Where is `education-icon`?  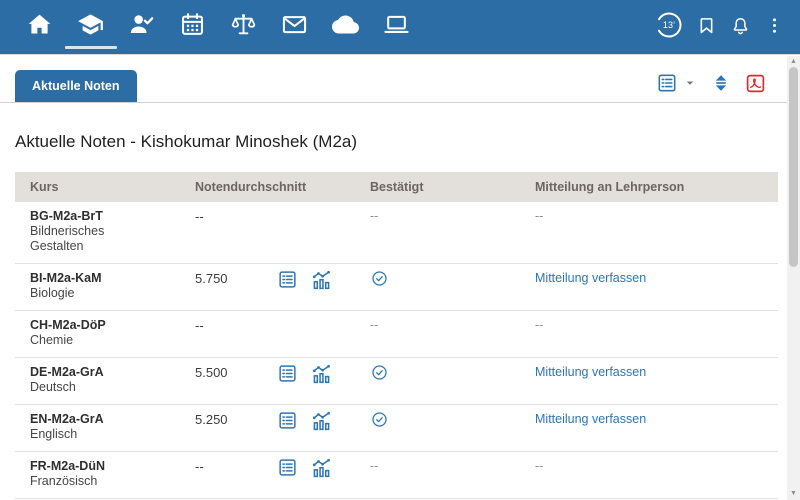
education-icon is located at coordinates (91, 27).